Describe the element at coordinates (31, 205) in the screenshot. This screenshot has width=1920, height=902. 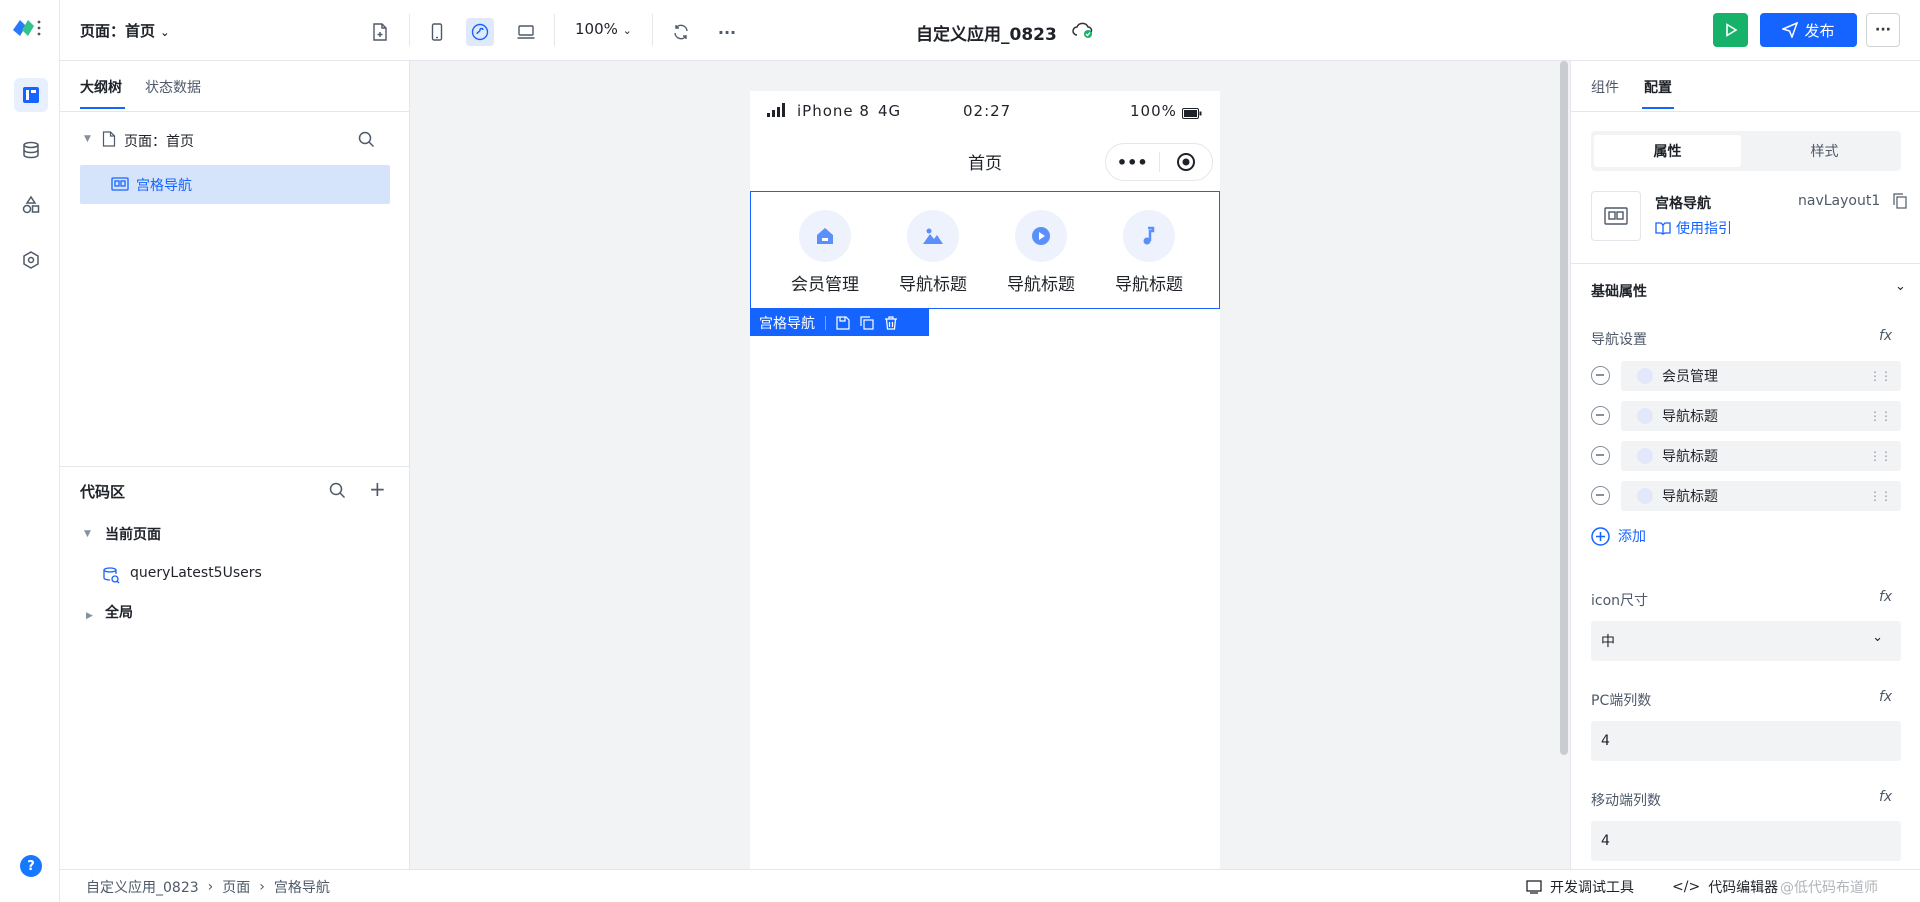
I see `components-icon` at that location.